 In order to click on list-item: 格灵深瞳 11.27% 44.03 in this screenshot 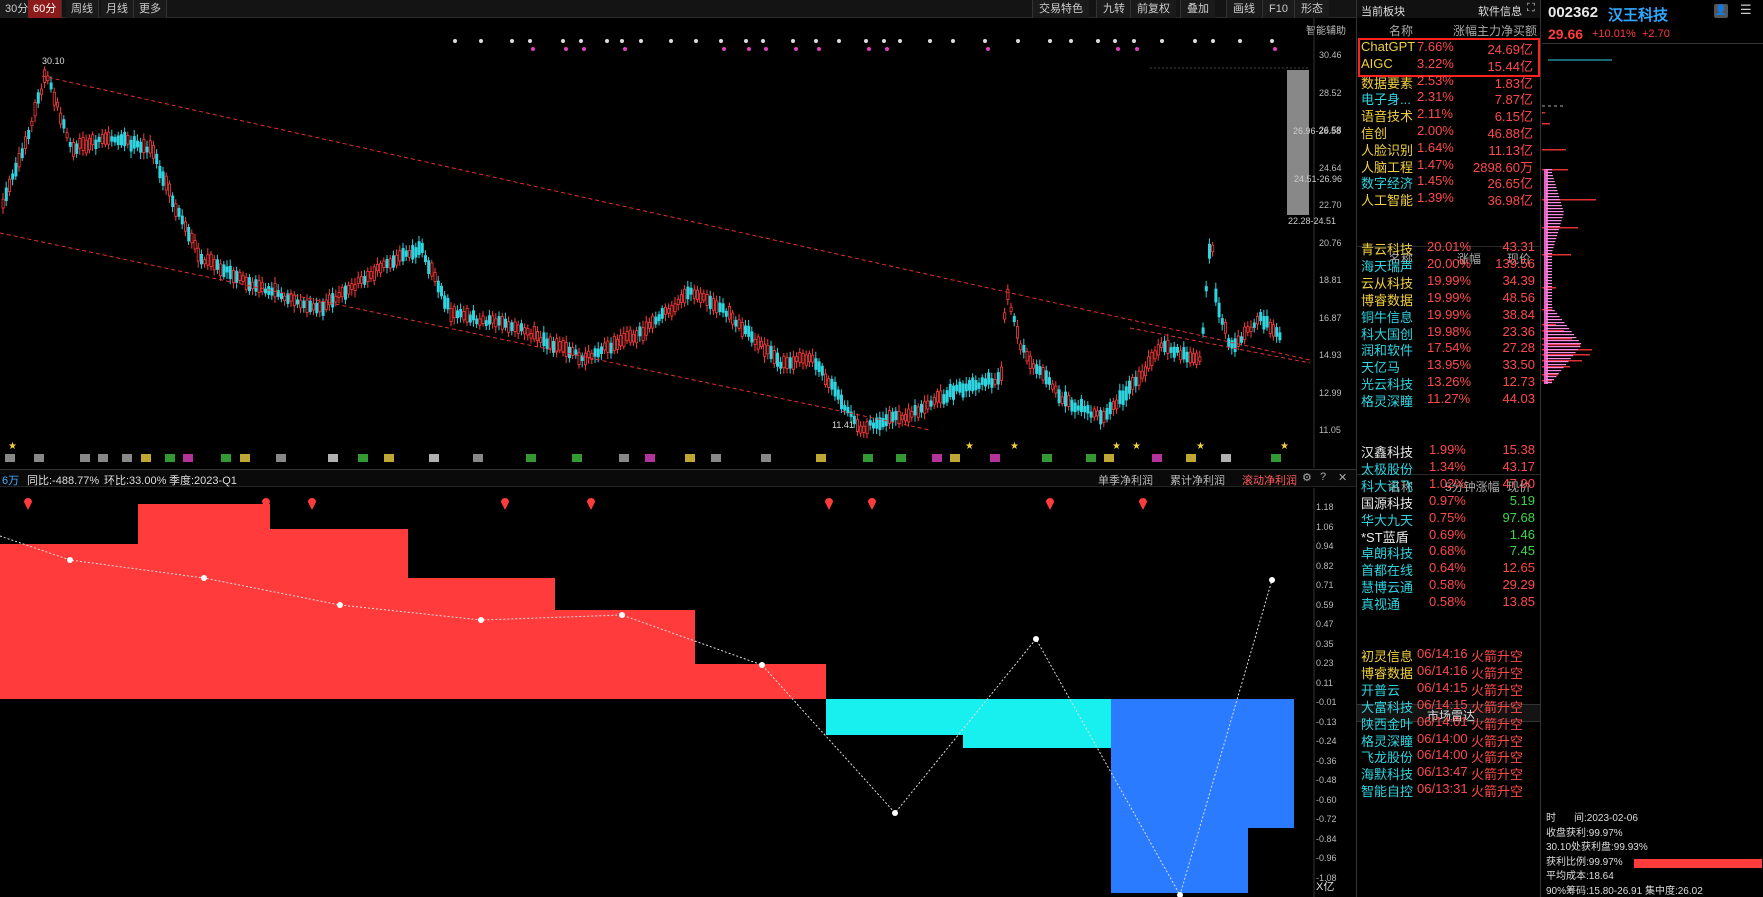, I will do `click(1448, 399)`.